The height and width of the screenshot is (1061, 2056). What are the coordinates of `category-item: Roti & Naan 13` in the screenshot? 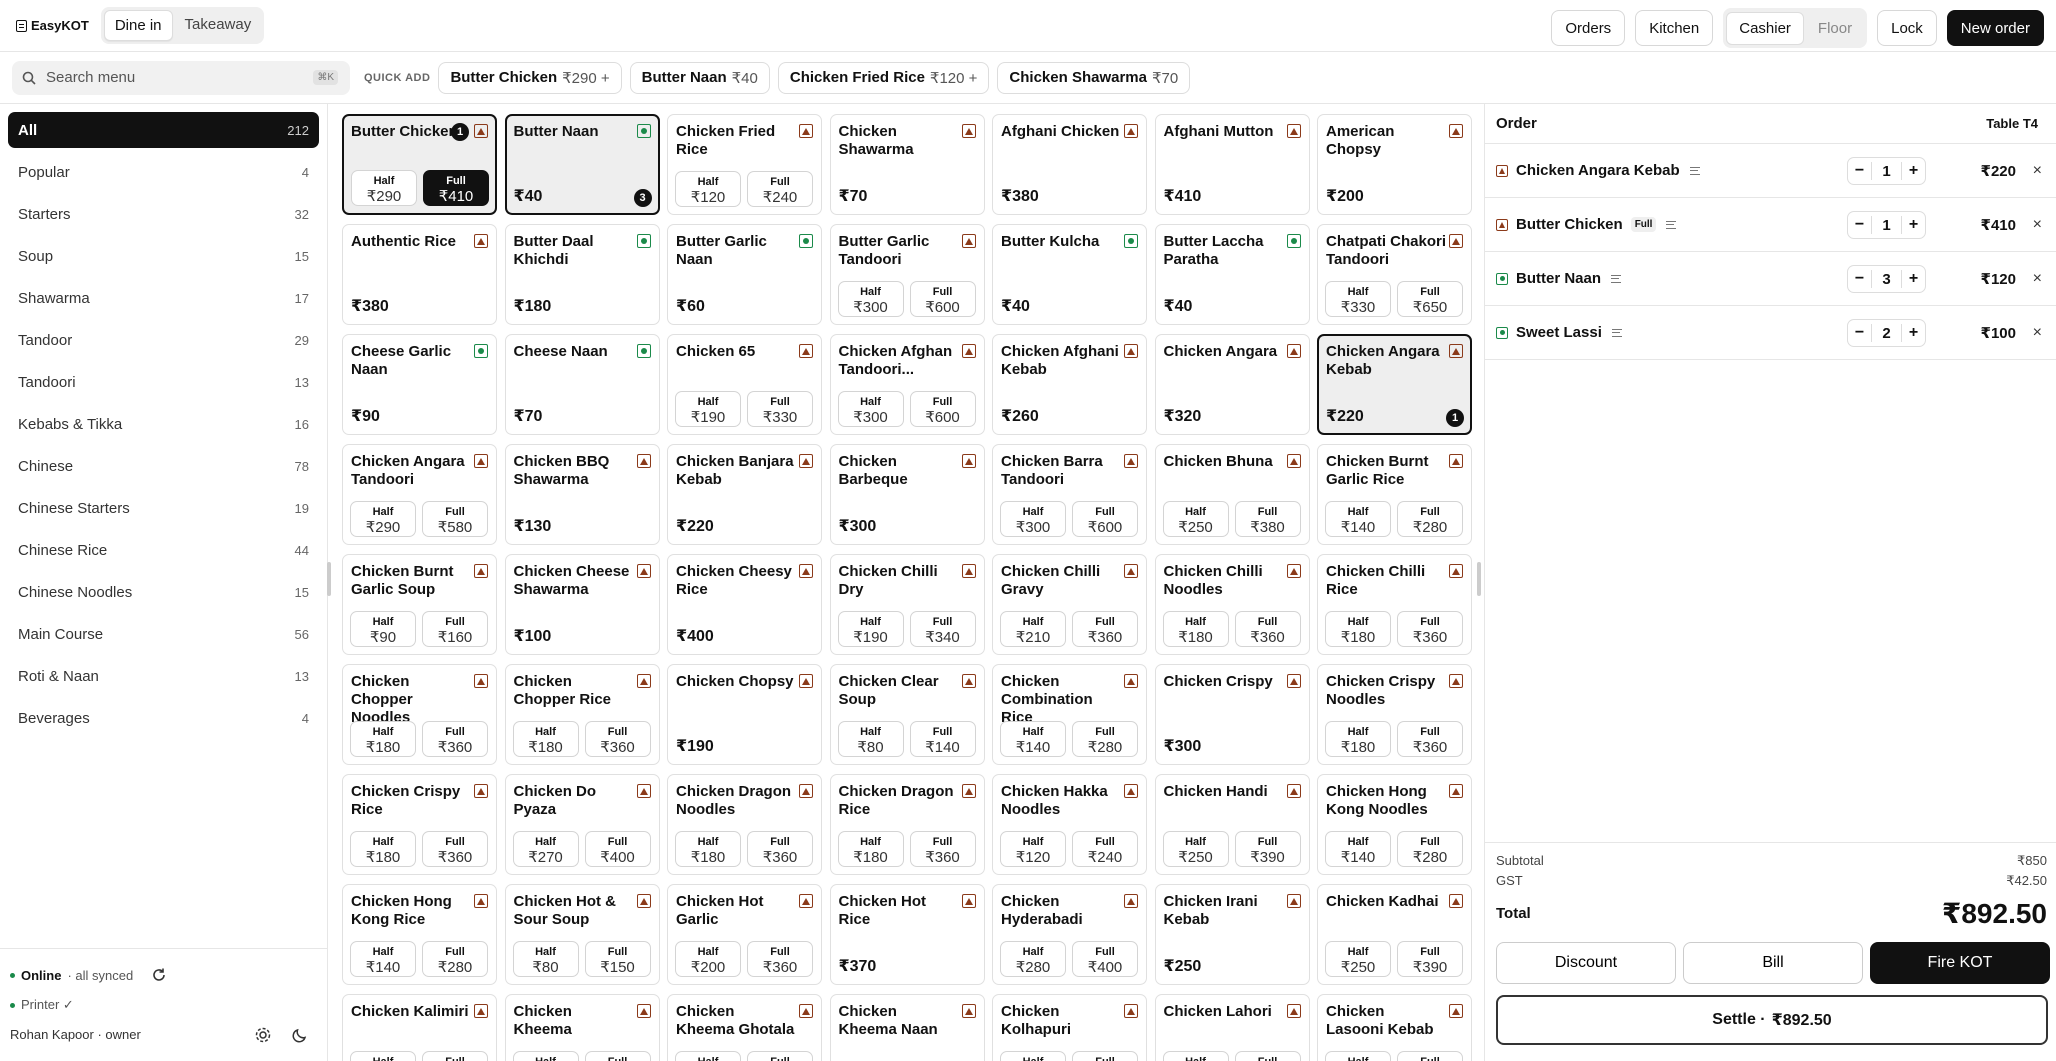 It's located at (163, 676).